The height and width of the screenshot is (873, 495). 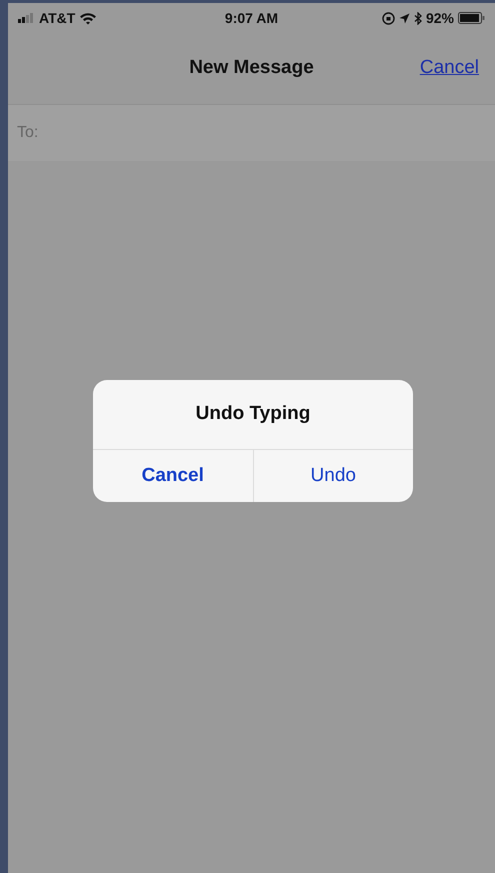 I want to click on to-label: To:, so click(x=27, y=133).